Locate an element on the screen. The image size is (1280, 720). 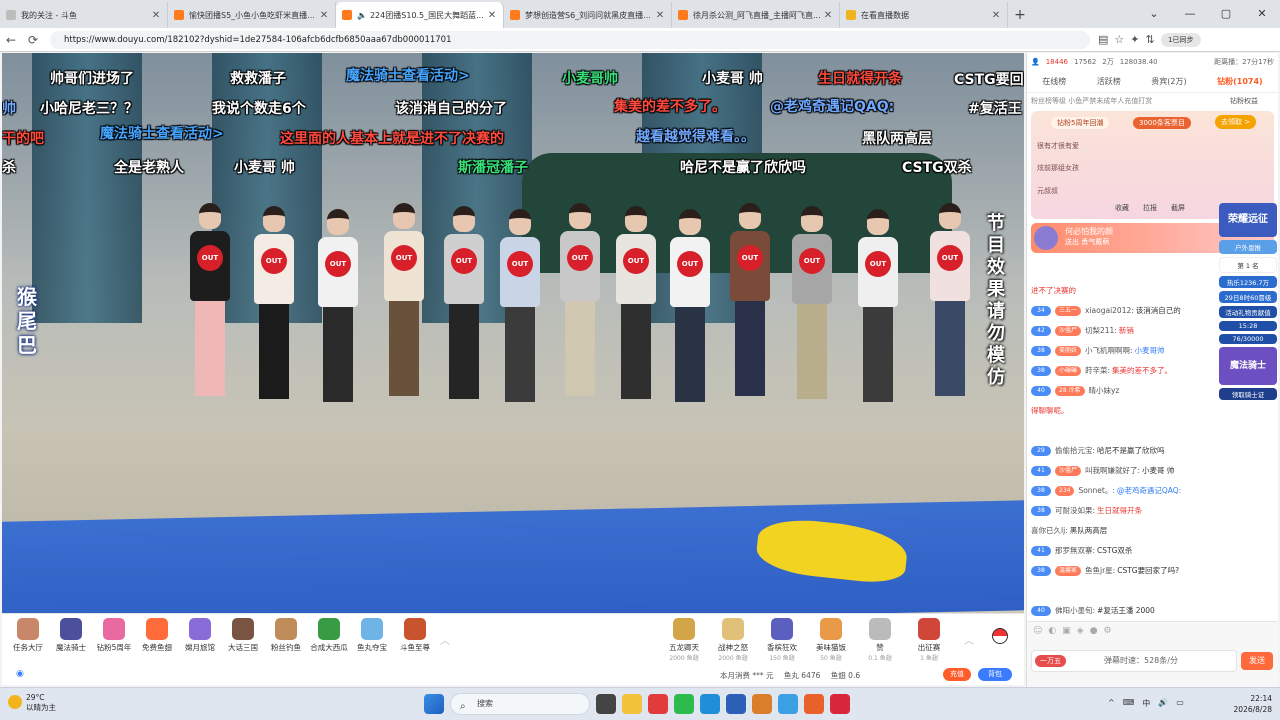
profile-button: 1已同步 is located at coordinates (1180, 39).